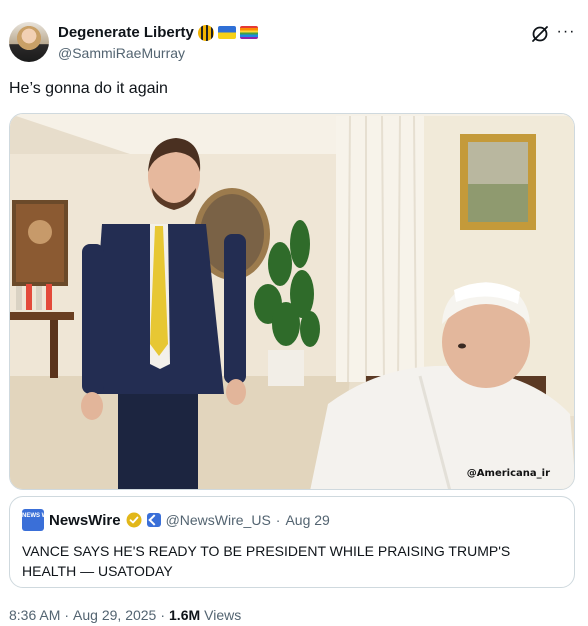 The height and width of the screenshot is (626, 588). Describe the element at coordinates (153, 520) in the screenshot. I see `affiliate-badge-icon` at that location.